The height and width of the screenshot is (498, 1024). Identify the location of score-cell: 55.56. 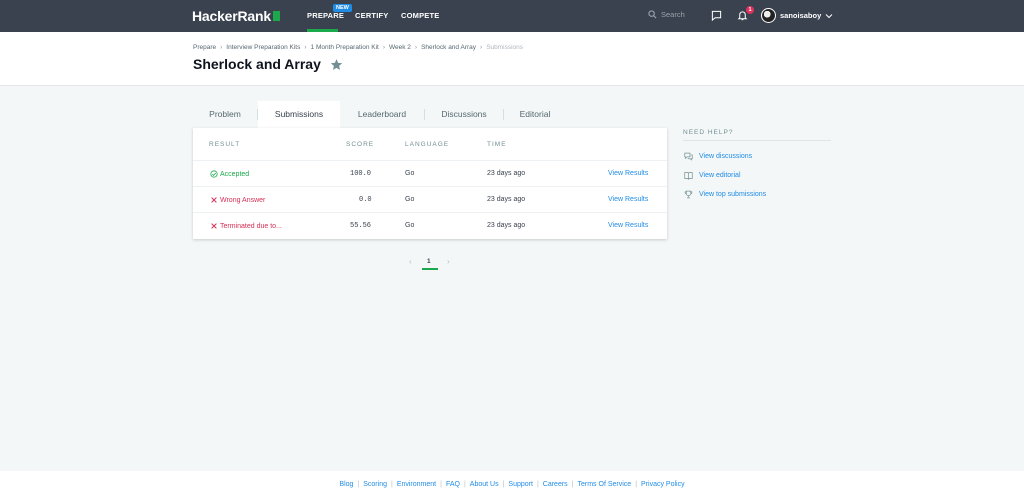
(361, 226).